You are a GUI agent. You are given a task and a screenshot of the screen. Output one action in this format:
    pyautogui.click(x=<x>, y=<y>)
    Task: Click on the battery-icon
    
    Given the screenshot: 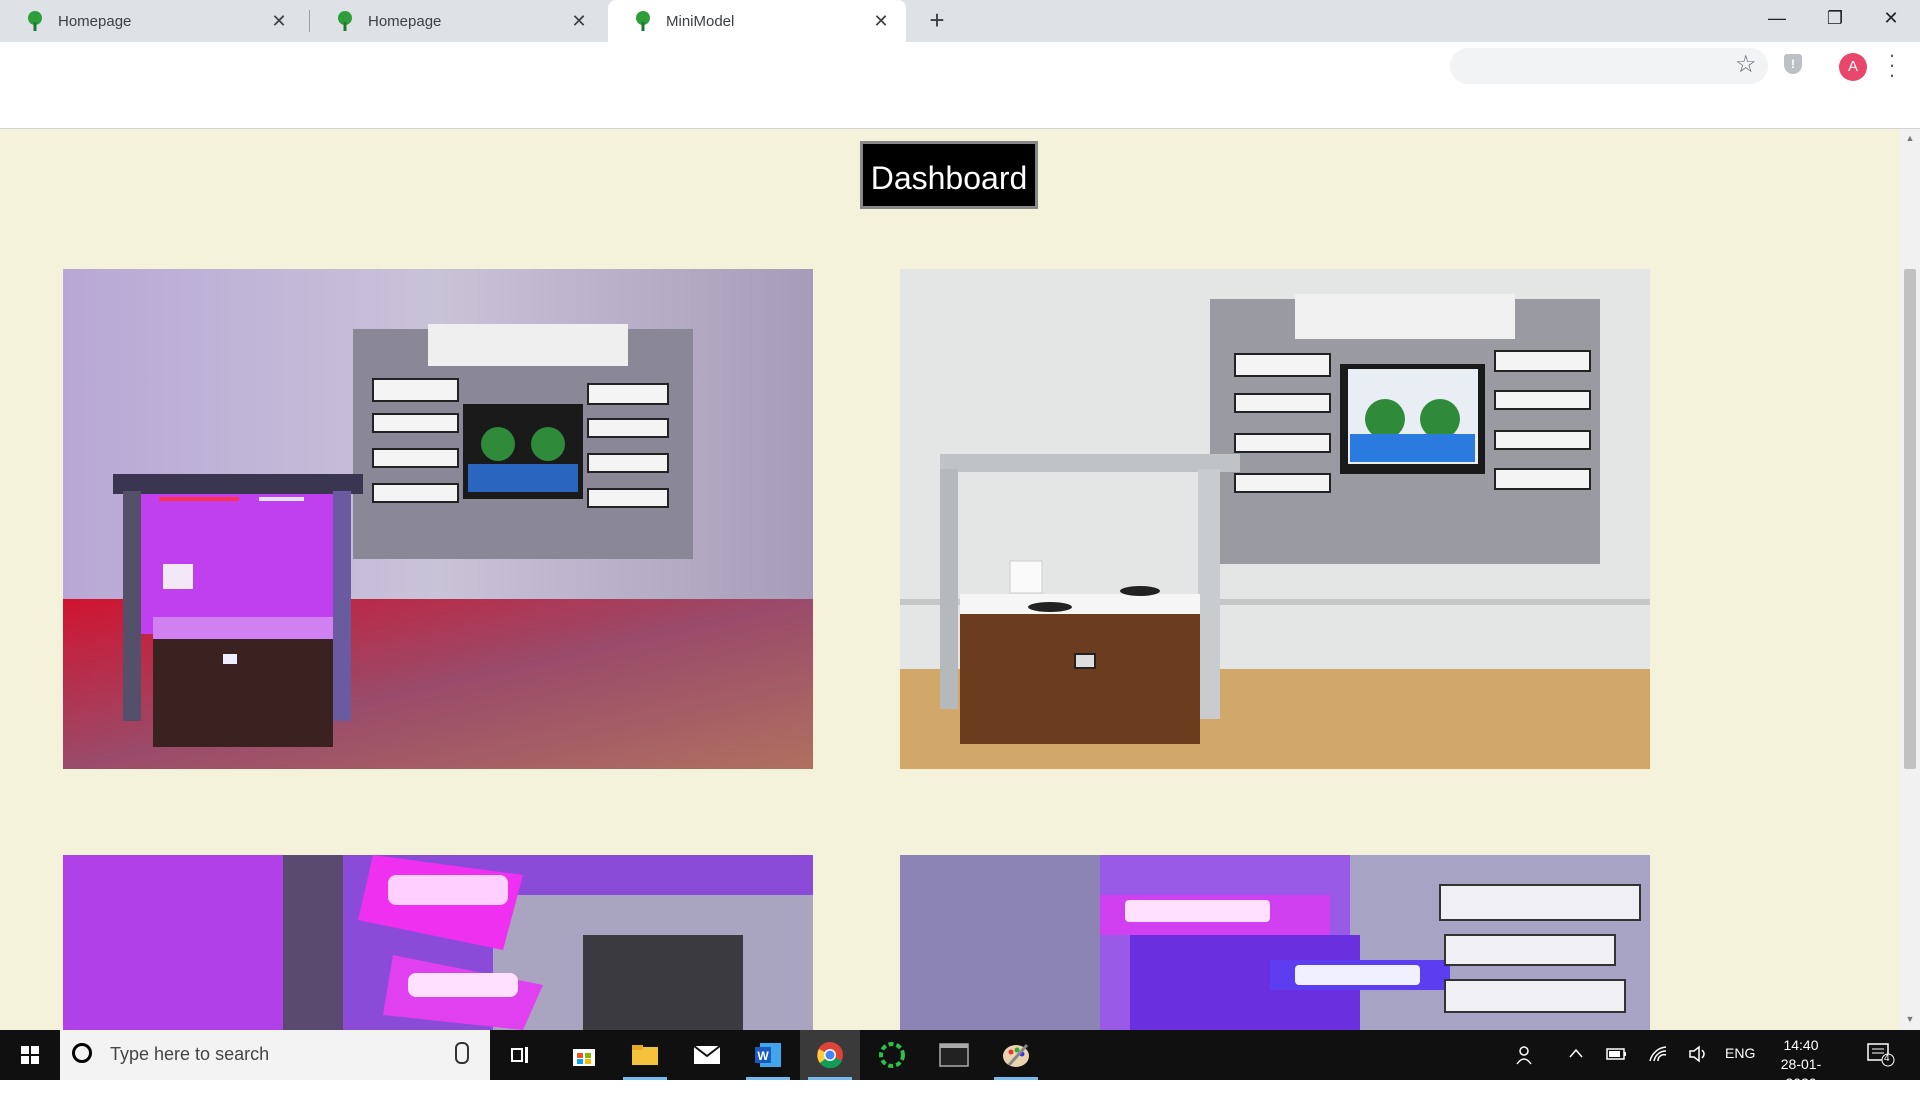 What is the action you would take?
    pyautogui.click(x=1617, y=1055)
    